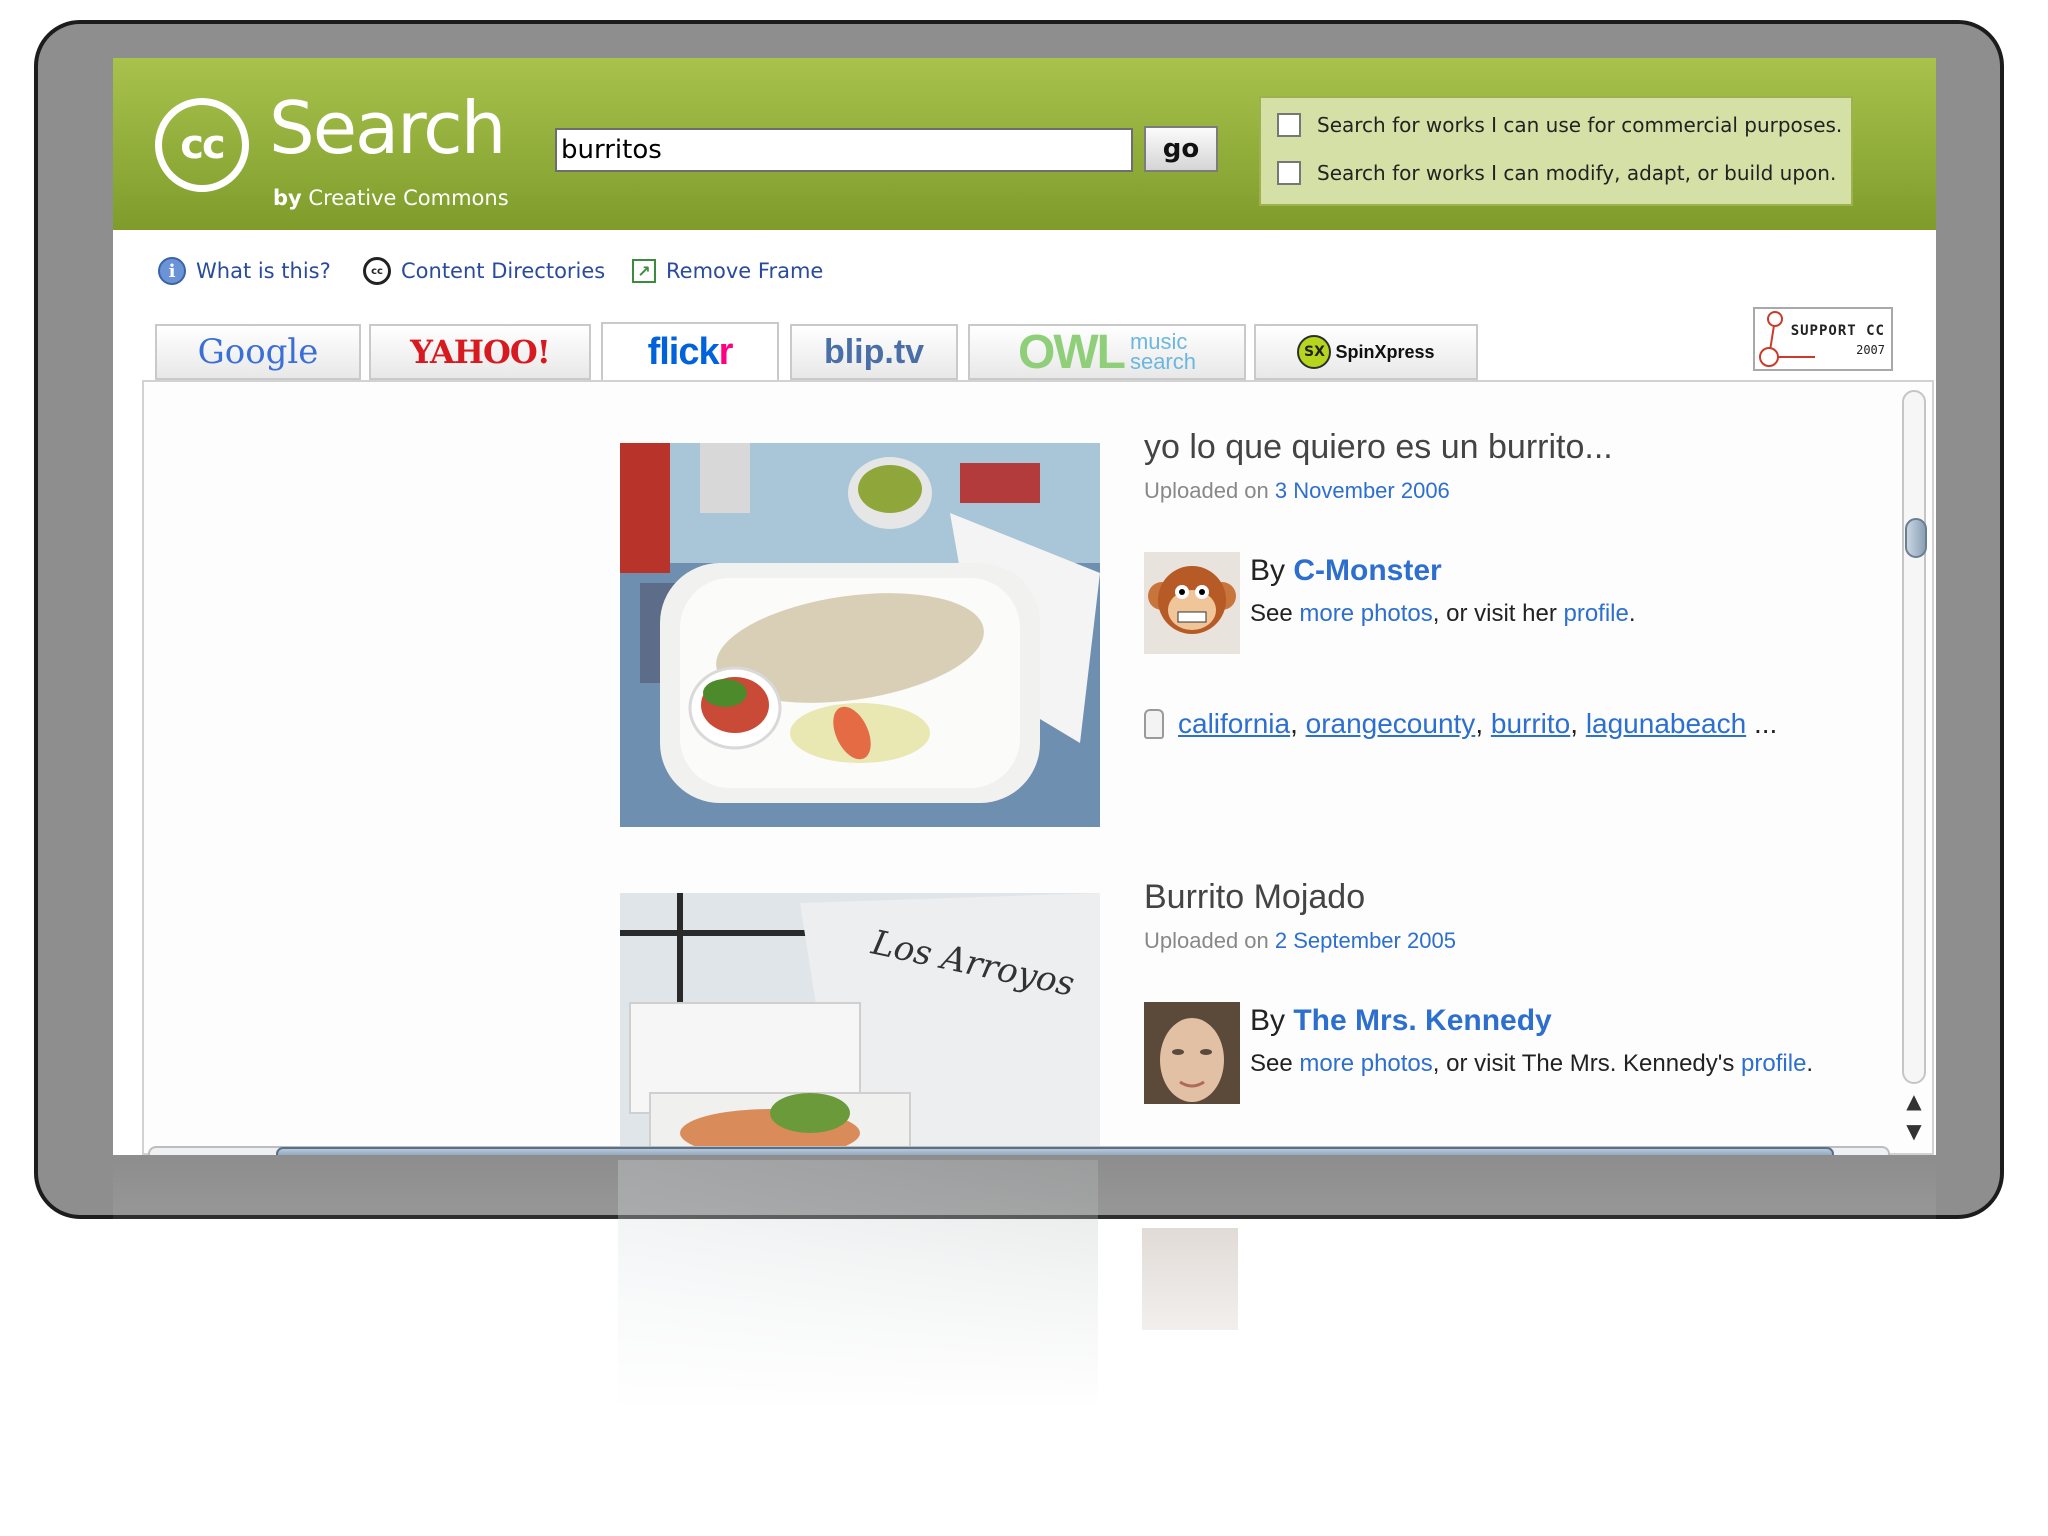 The width and height of the screenshot is (2048, 1536). I want to click on tab-yahoo: YAHOO!, so click(480, 352).